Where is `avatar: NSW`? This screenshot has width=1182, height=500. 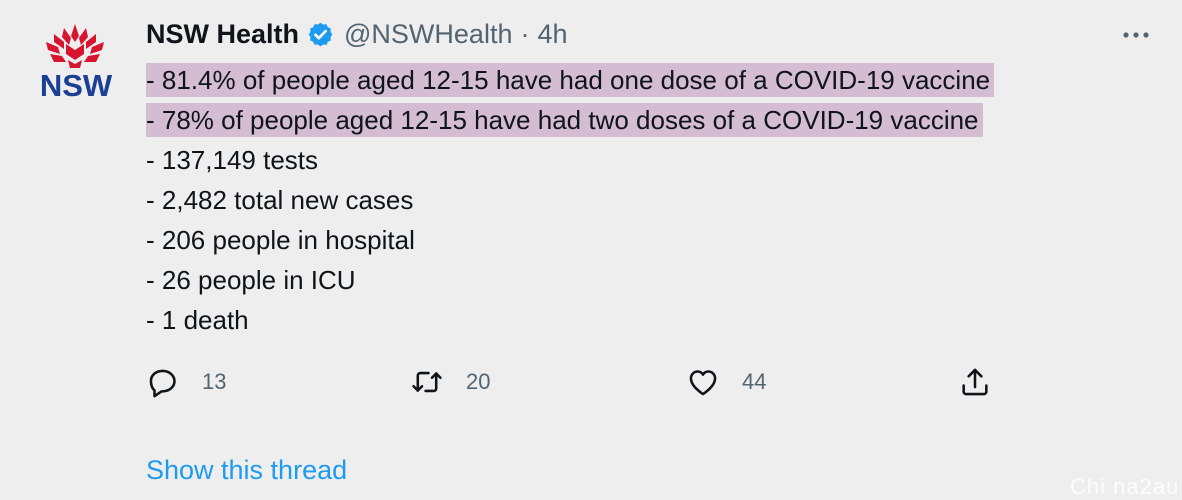
avatar: NSW is located at coordinates (75, 62).